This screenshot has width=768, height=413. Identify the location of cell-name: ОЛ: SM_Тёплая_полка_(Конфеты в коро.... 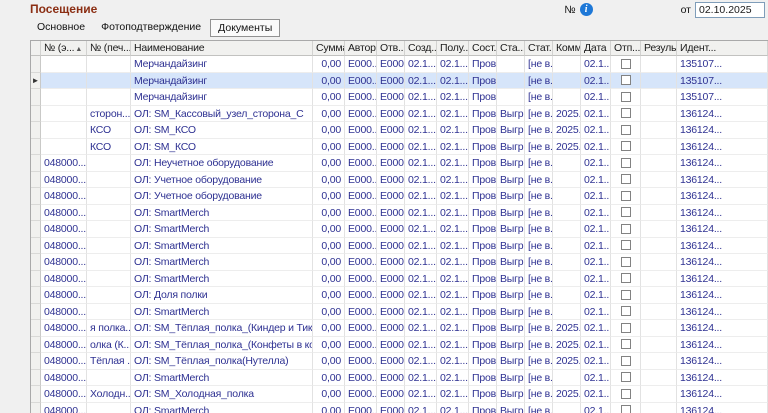
(222, 344).